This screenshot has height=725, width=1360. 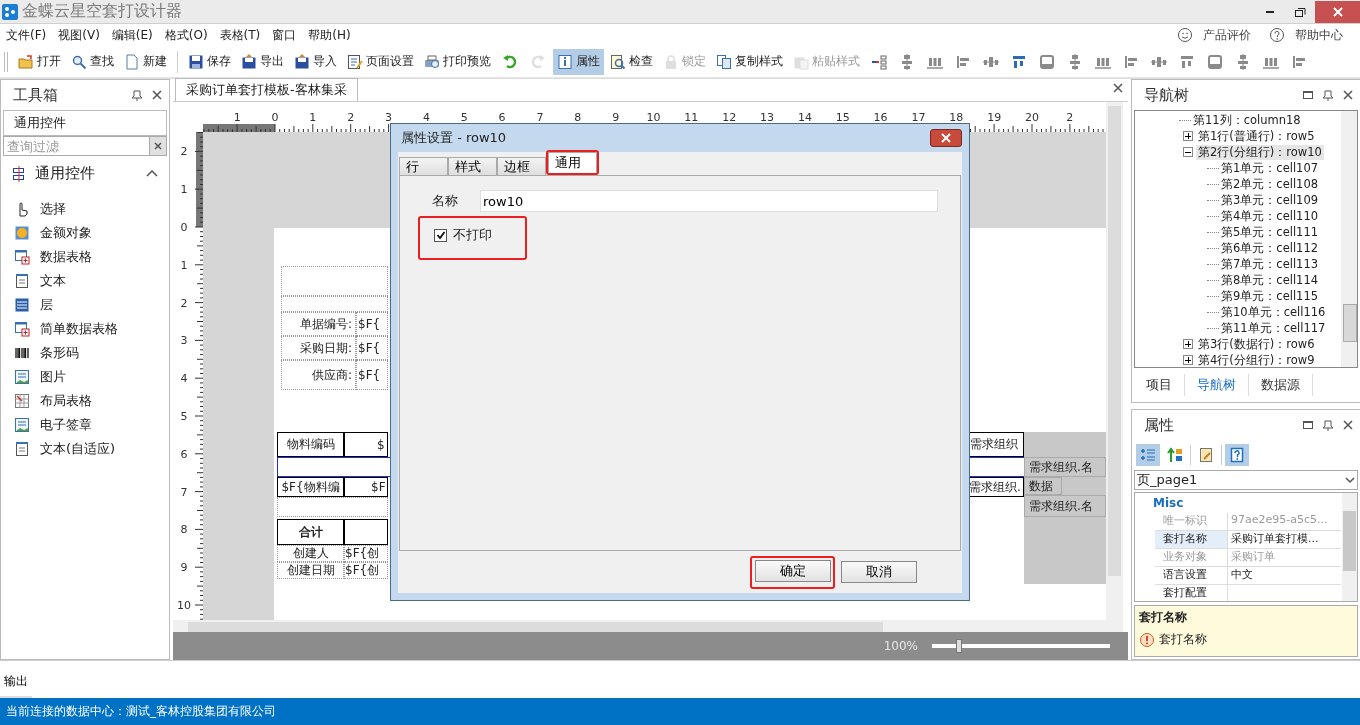 What do you see at coordinates (240, 35) in the screenshot?
I see `menu-item: 表格(T)` at bounding box center [240, 35].